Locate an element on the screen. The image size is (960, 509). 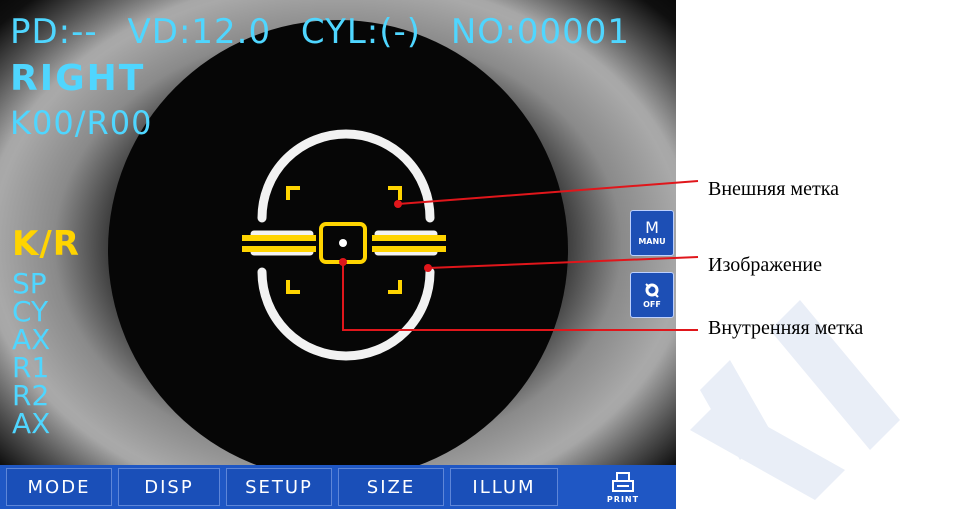
printer-icon is located at coordinates (623, 481).